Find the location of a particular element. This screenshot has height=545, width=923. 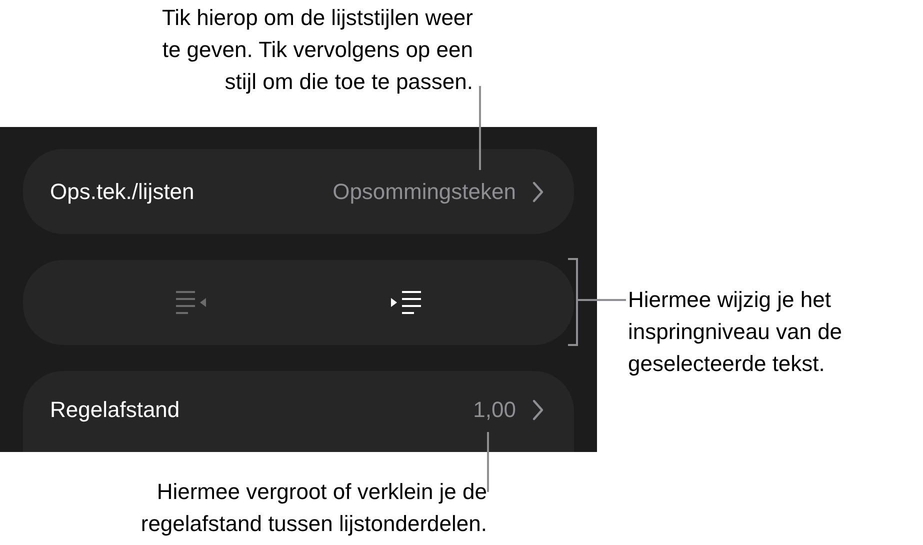

row-label: Ops.tek./lijsten is located at coordinates (122, 191).